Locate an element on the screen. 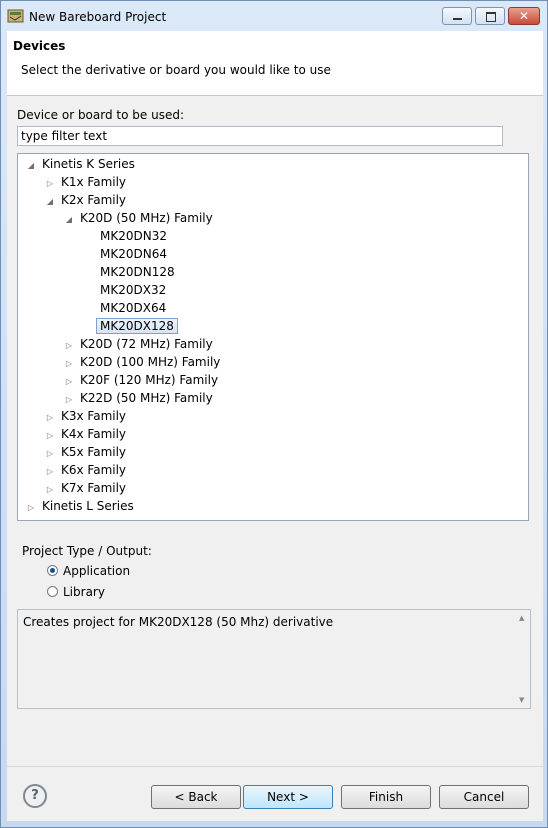 The height and width of the screenshot is (828, 548). tree-node-mk20dx64: MK20DX64 is located at coordinates (133, 308).